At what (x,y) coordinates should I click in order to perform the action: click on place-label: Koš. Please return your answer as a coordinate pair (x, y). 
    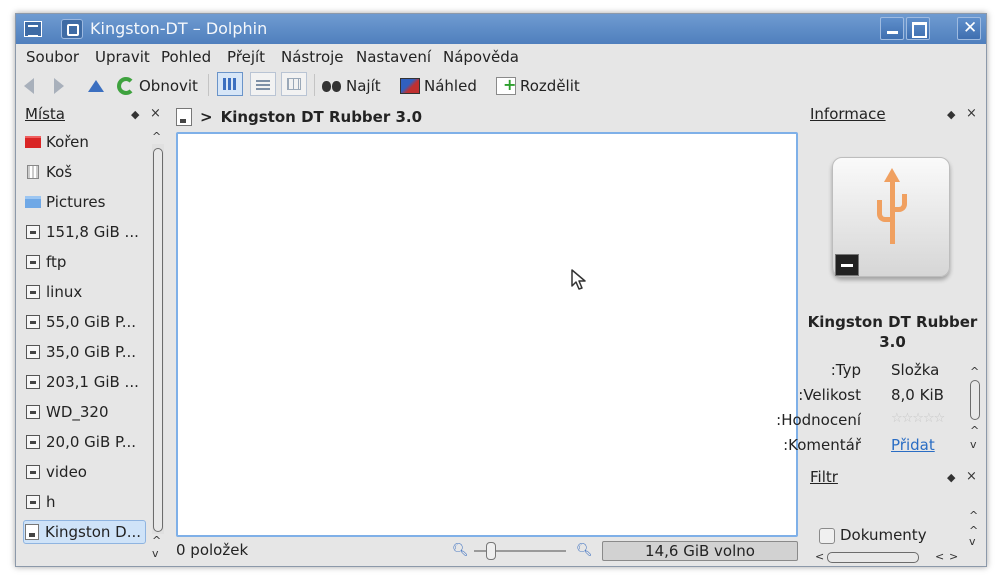
    Looking at the image, I should click on (59, 172).